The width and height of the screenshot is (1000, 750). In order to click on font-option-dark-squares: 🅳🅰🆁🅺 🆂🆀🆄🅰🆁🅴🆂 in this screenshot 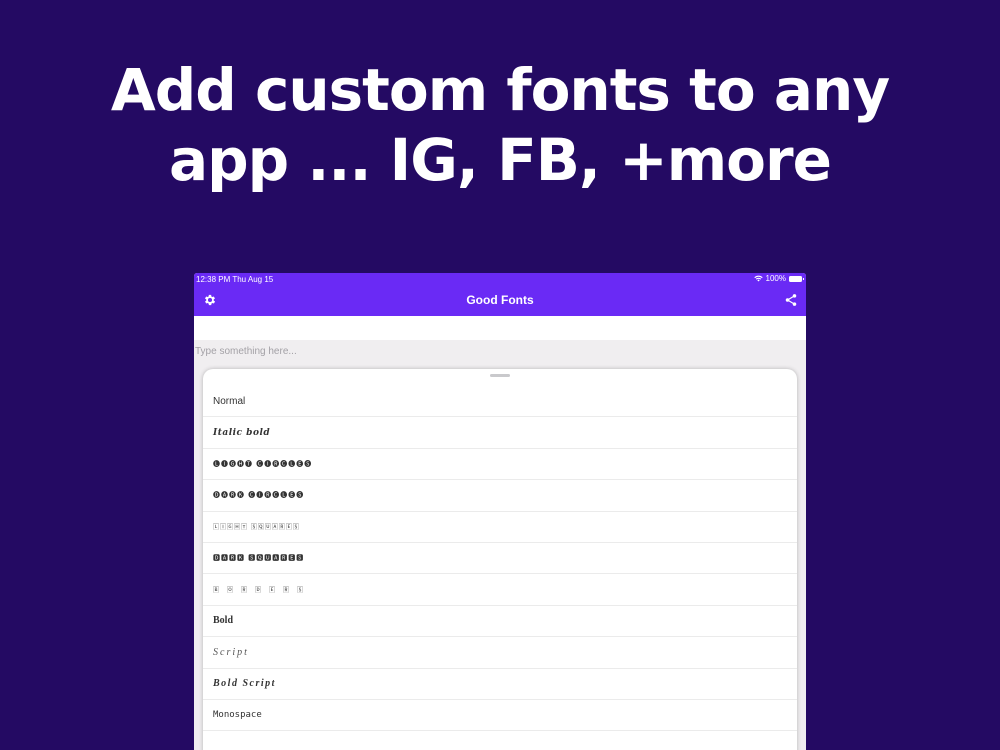, I will do `click(500, 559)`.